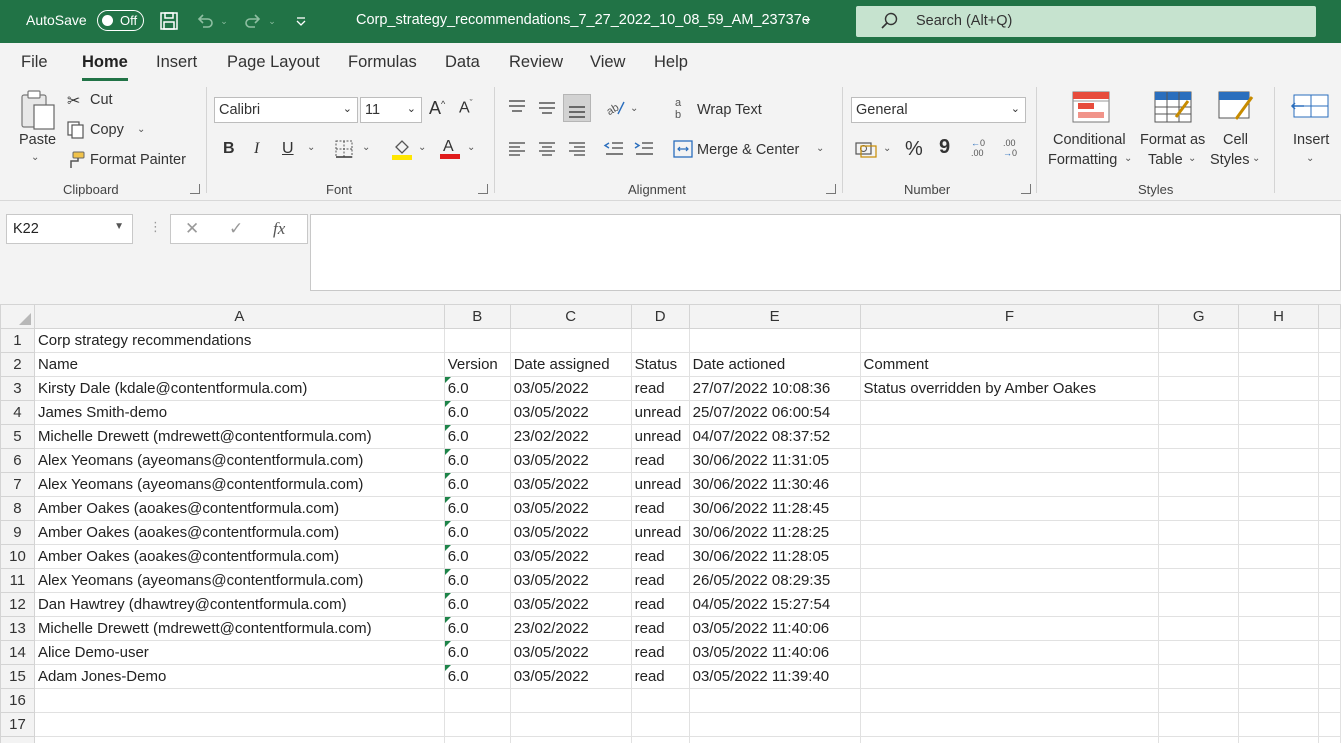  Describe the element at coordinates (253, 21) in the screenshot. I see `redo-icon` at that location.